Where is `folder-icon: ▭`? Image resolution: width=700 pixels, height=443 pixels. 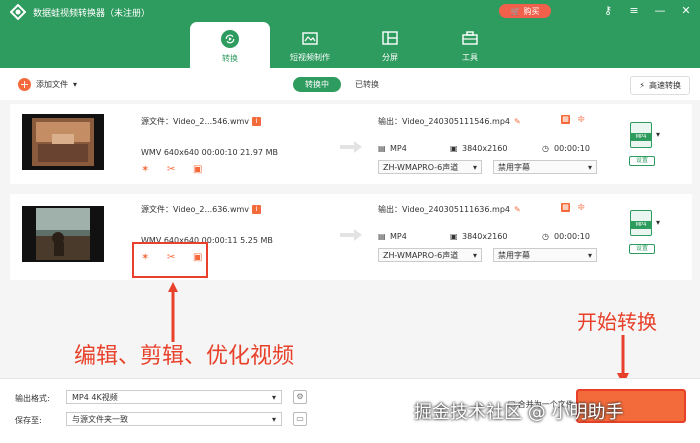 folder-icon: ▭ is located at coordinates (300, 419).